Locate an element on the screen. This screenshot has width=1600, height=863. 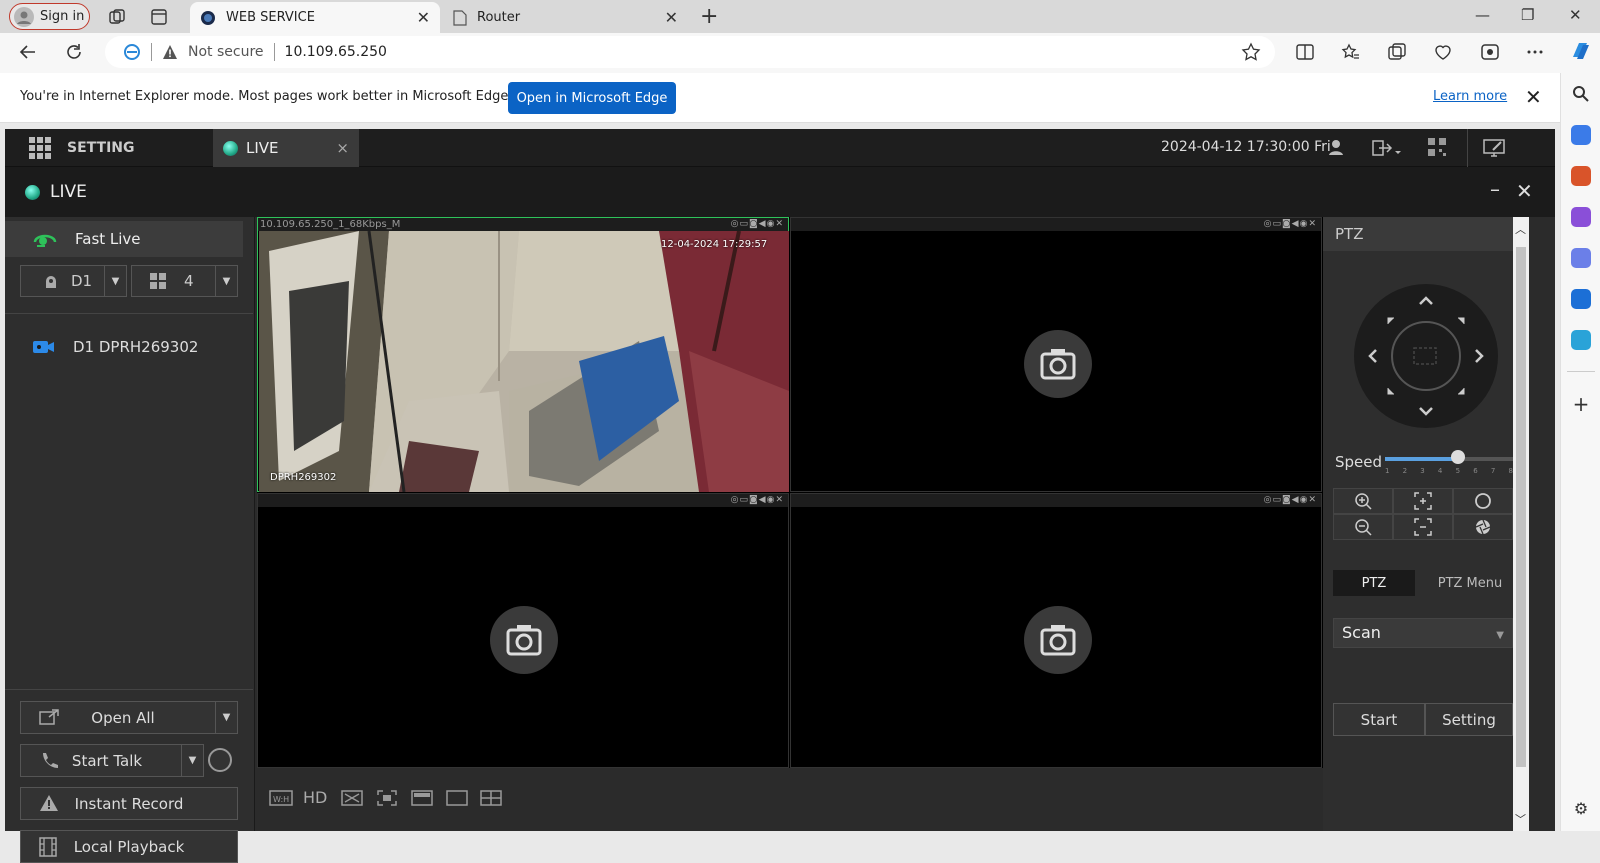
tab-live: LIVE × is located at coordinates (286, 148).